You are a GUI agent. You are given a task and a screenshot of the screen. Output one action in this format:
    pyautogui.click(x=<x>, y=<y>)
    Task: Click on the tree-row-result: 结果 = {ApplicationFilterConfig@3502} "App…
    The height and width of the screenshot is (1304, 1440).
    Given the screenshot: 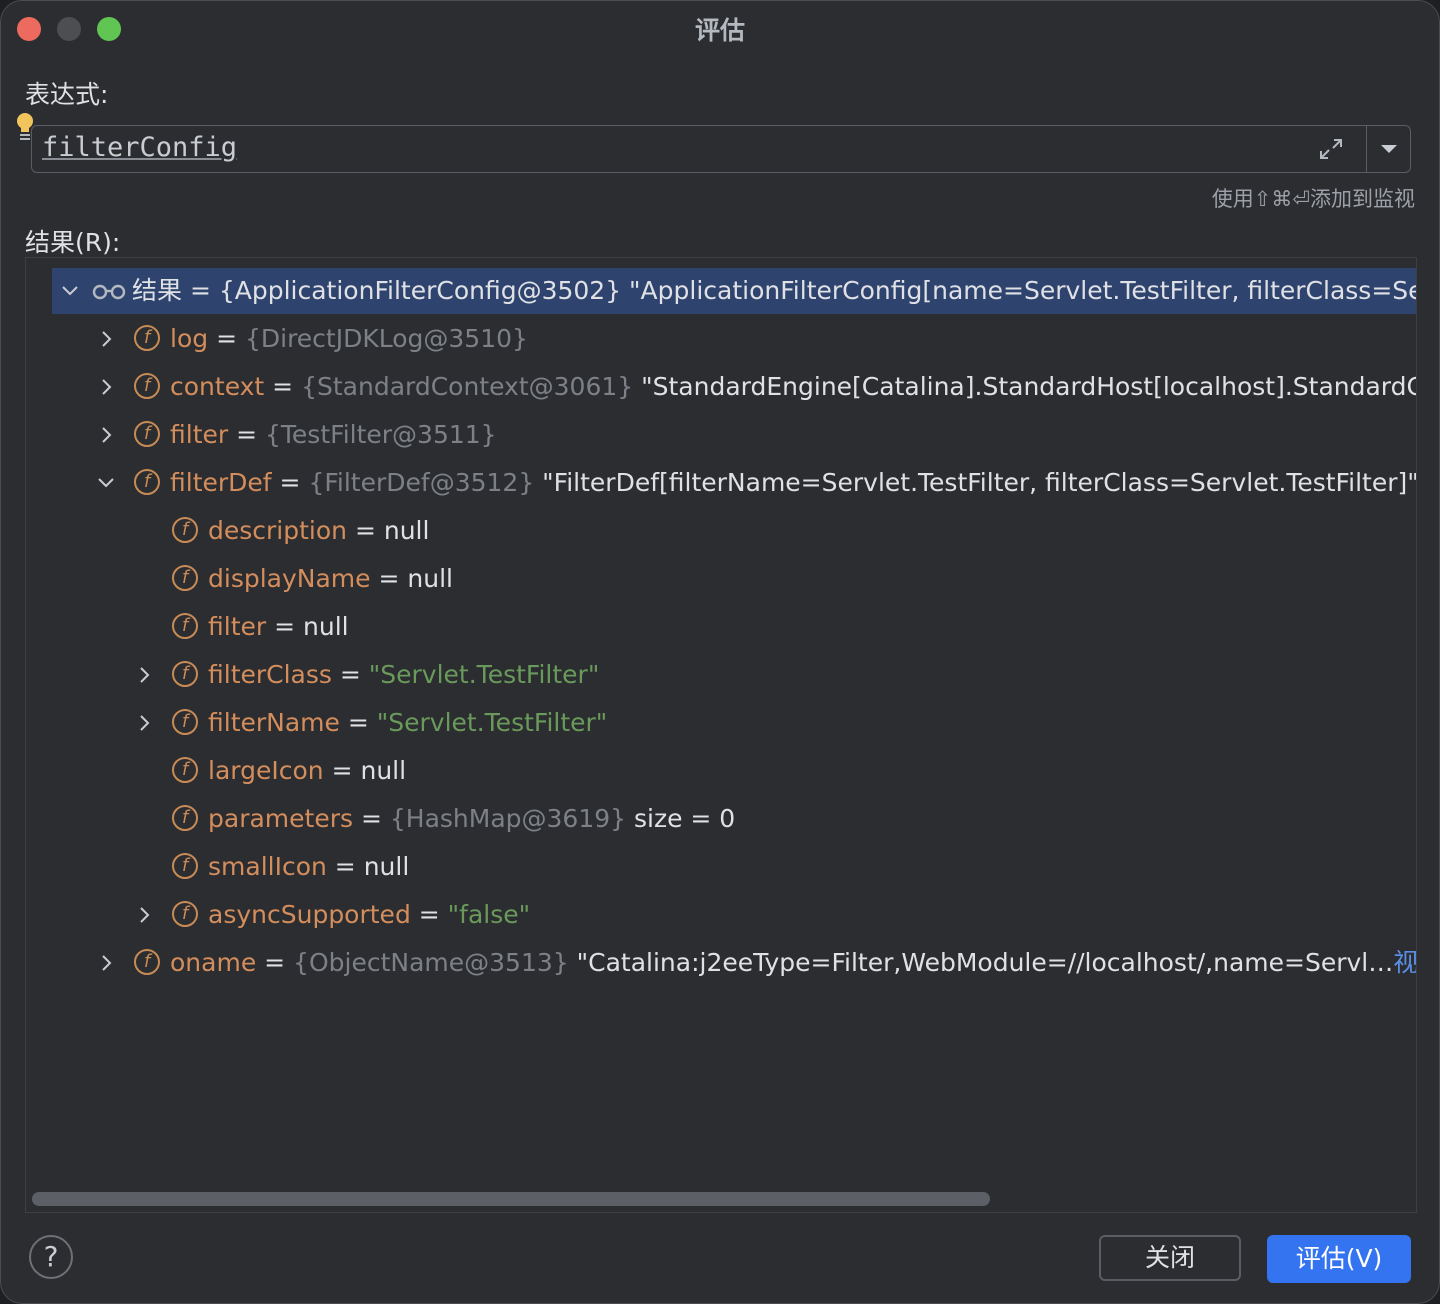 What is the action you would take?
    pyautogui.click(x=734, y=291)
    